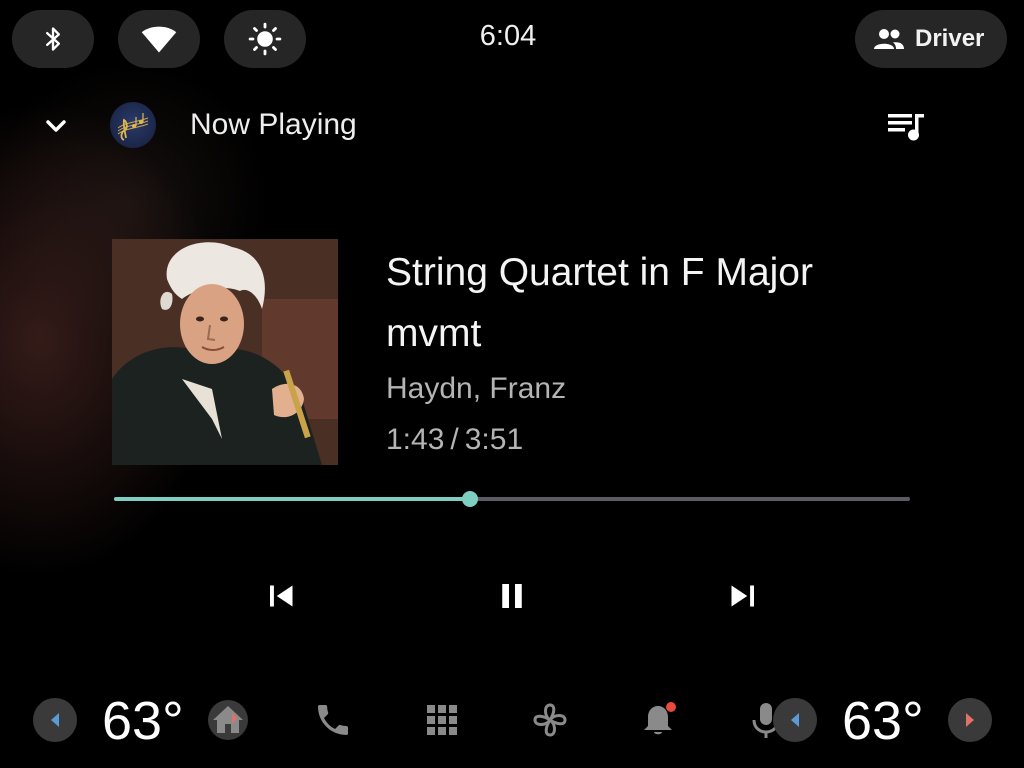  I want to click on bluetooth-icon, so click(53, 39).